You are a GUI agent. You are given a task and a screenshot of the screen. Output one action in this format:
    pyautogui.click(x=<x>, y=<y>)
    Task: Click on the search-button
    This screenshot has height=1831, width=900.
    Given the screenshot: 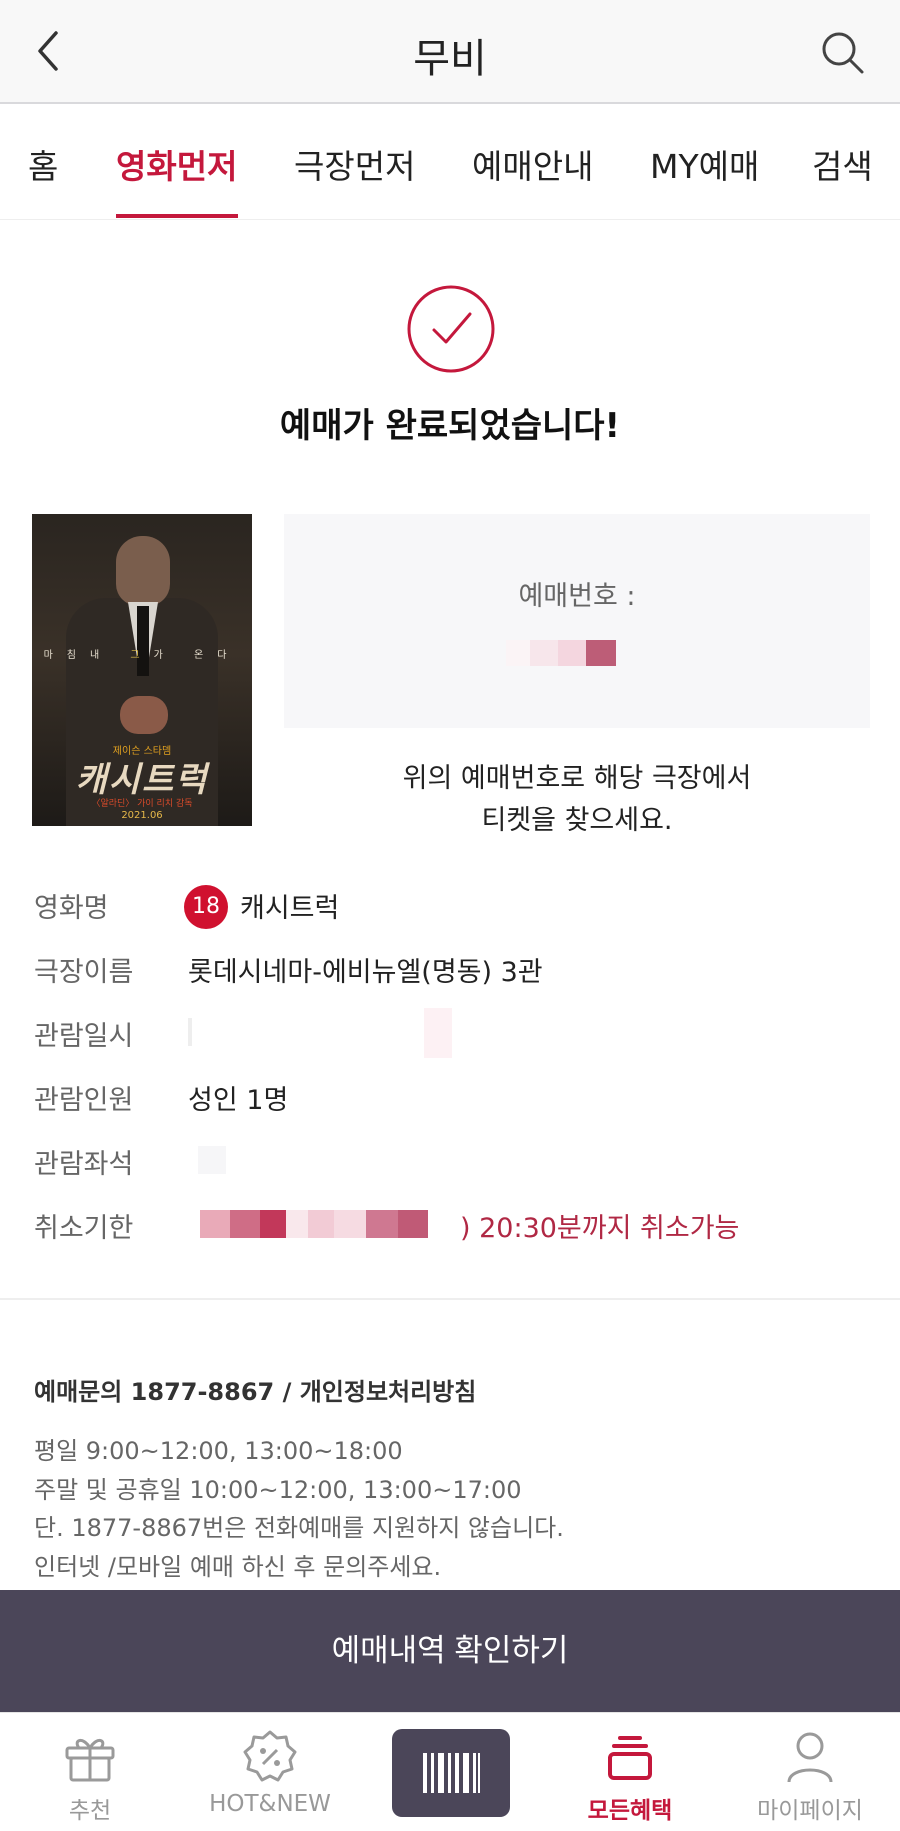 What is the action you would take?
    pyautogui.click(x=842, y=52)
    